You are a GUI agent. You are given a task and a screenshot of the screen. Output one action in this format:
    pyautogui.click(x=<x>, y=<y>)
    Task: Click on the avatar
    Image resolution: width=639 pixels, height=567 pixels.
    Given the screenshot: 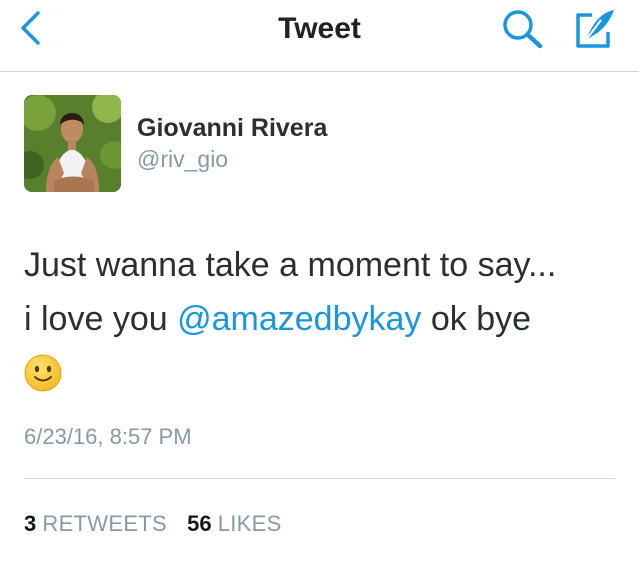 What is the action you would take?
    pyautogui.click(x=72, y=143)
    